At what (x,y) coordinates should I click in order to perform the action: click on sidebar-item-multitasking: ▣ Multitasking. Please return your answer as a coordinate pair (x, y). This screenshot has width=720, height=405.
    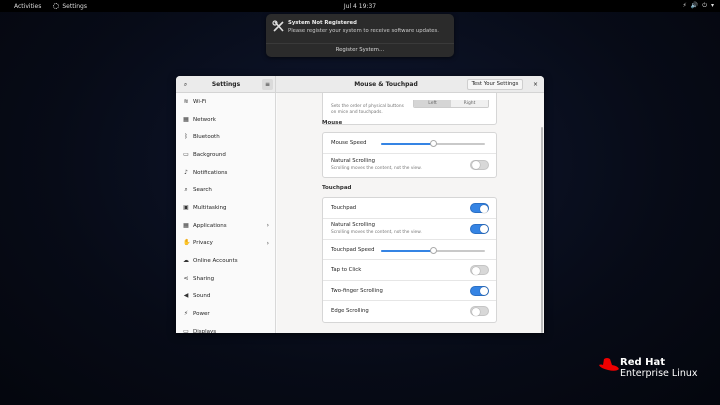
    Looking at the image, I should click on (225, 208).